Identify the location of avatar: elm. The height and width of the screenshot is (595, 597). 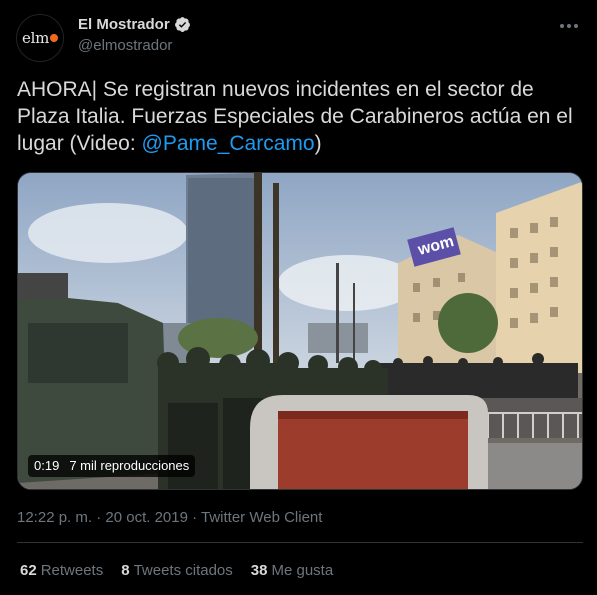
(40, 38).